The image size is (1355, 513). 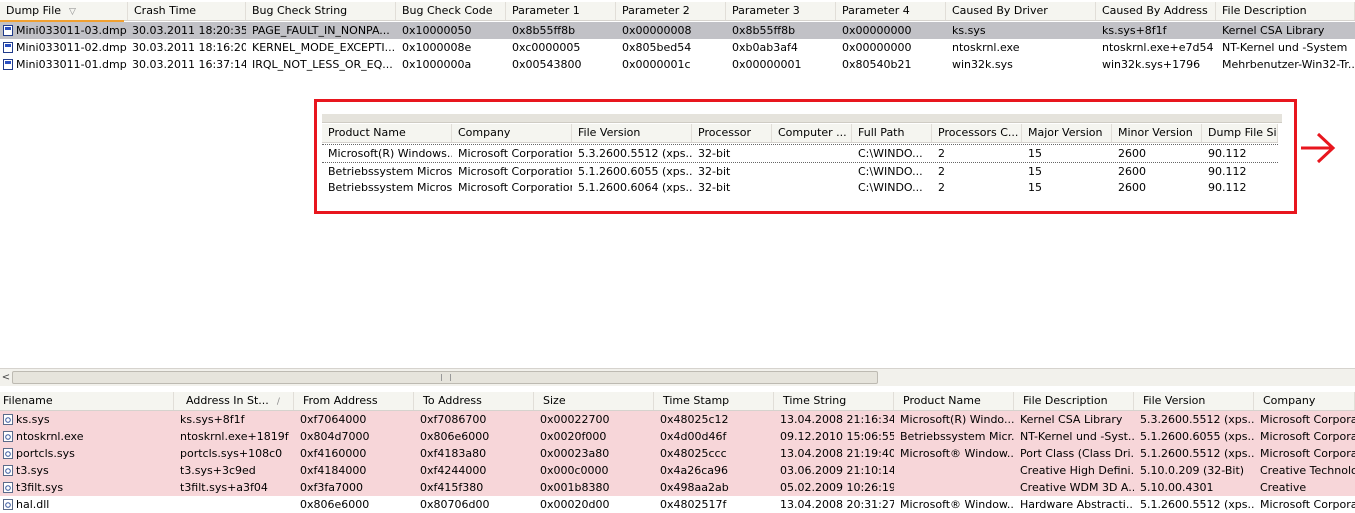 I want to click on overlay-scroll-strip, so click(x=802, y=118).